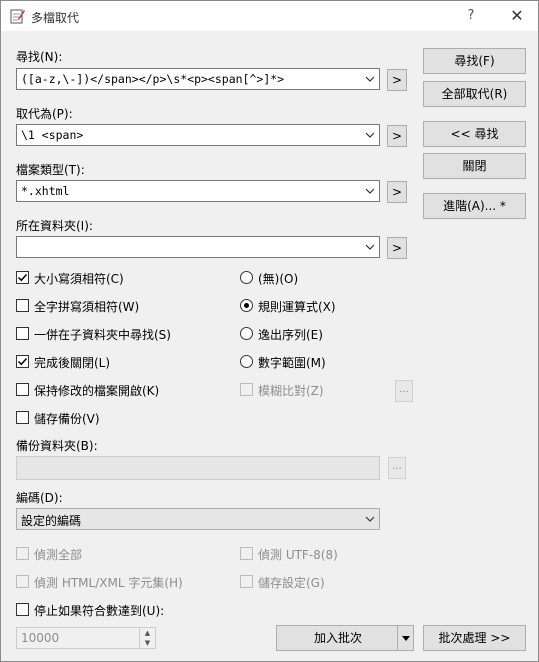 This screenshot has width=539, height=662. Describe the element at coordinates (72, 363) in the screenshot. I see `close-after-label: 完成後關閉(L)` at that location.